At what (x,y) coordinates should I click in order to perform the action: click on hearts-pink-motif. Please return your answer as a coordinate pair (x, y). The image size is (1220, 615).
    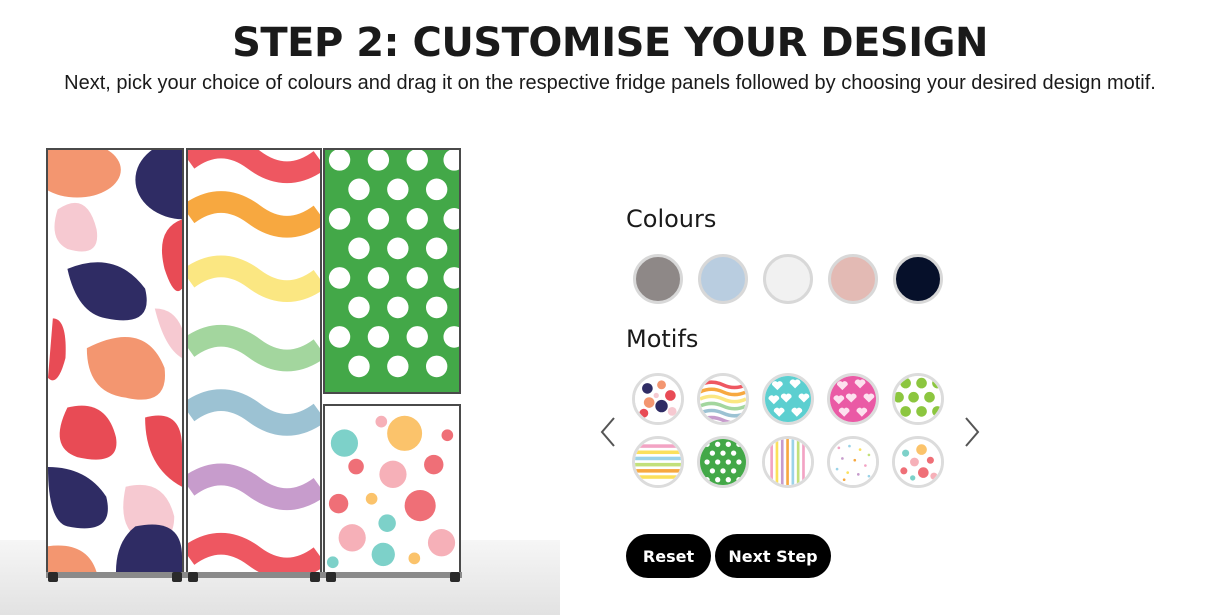
    Looking at the image, I should click on (853, 399).